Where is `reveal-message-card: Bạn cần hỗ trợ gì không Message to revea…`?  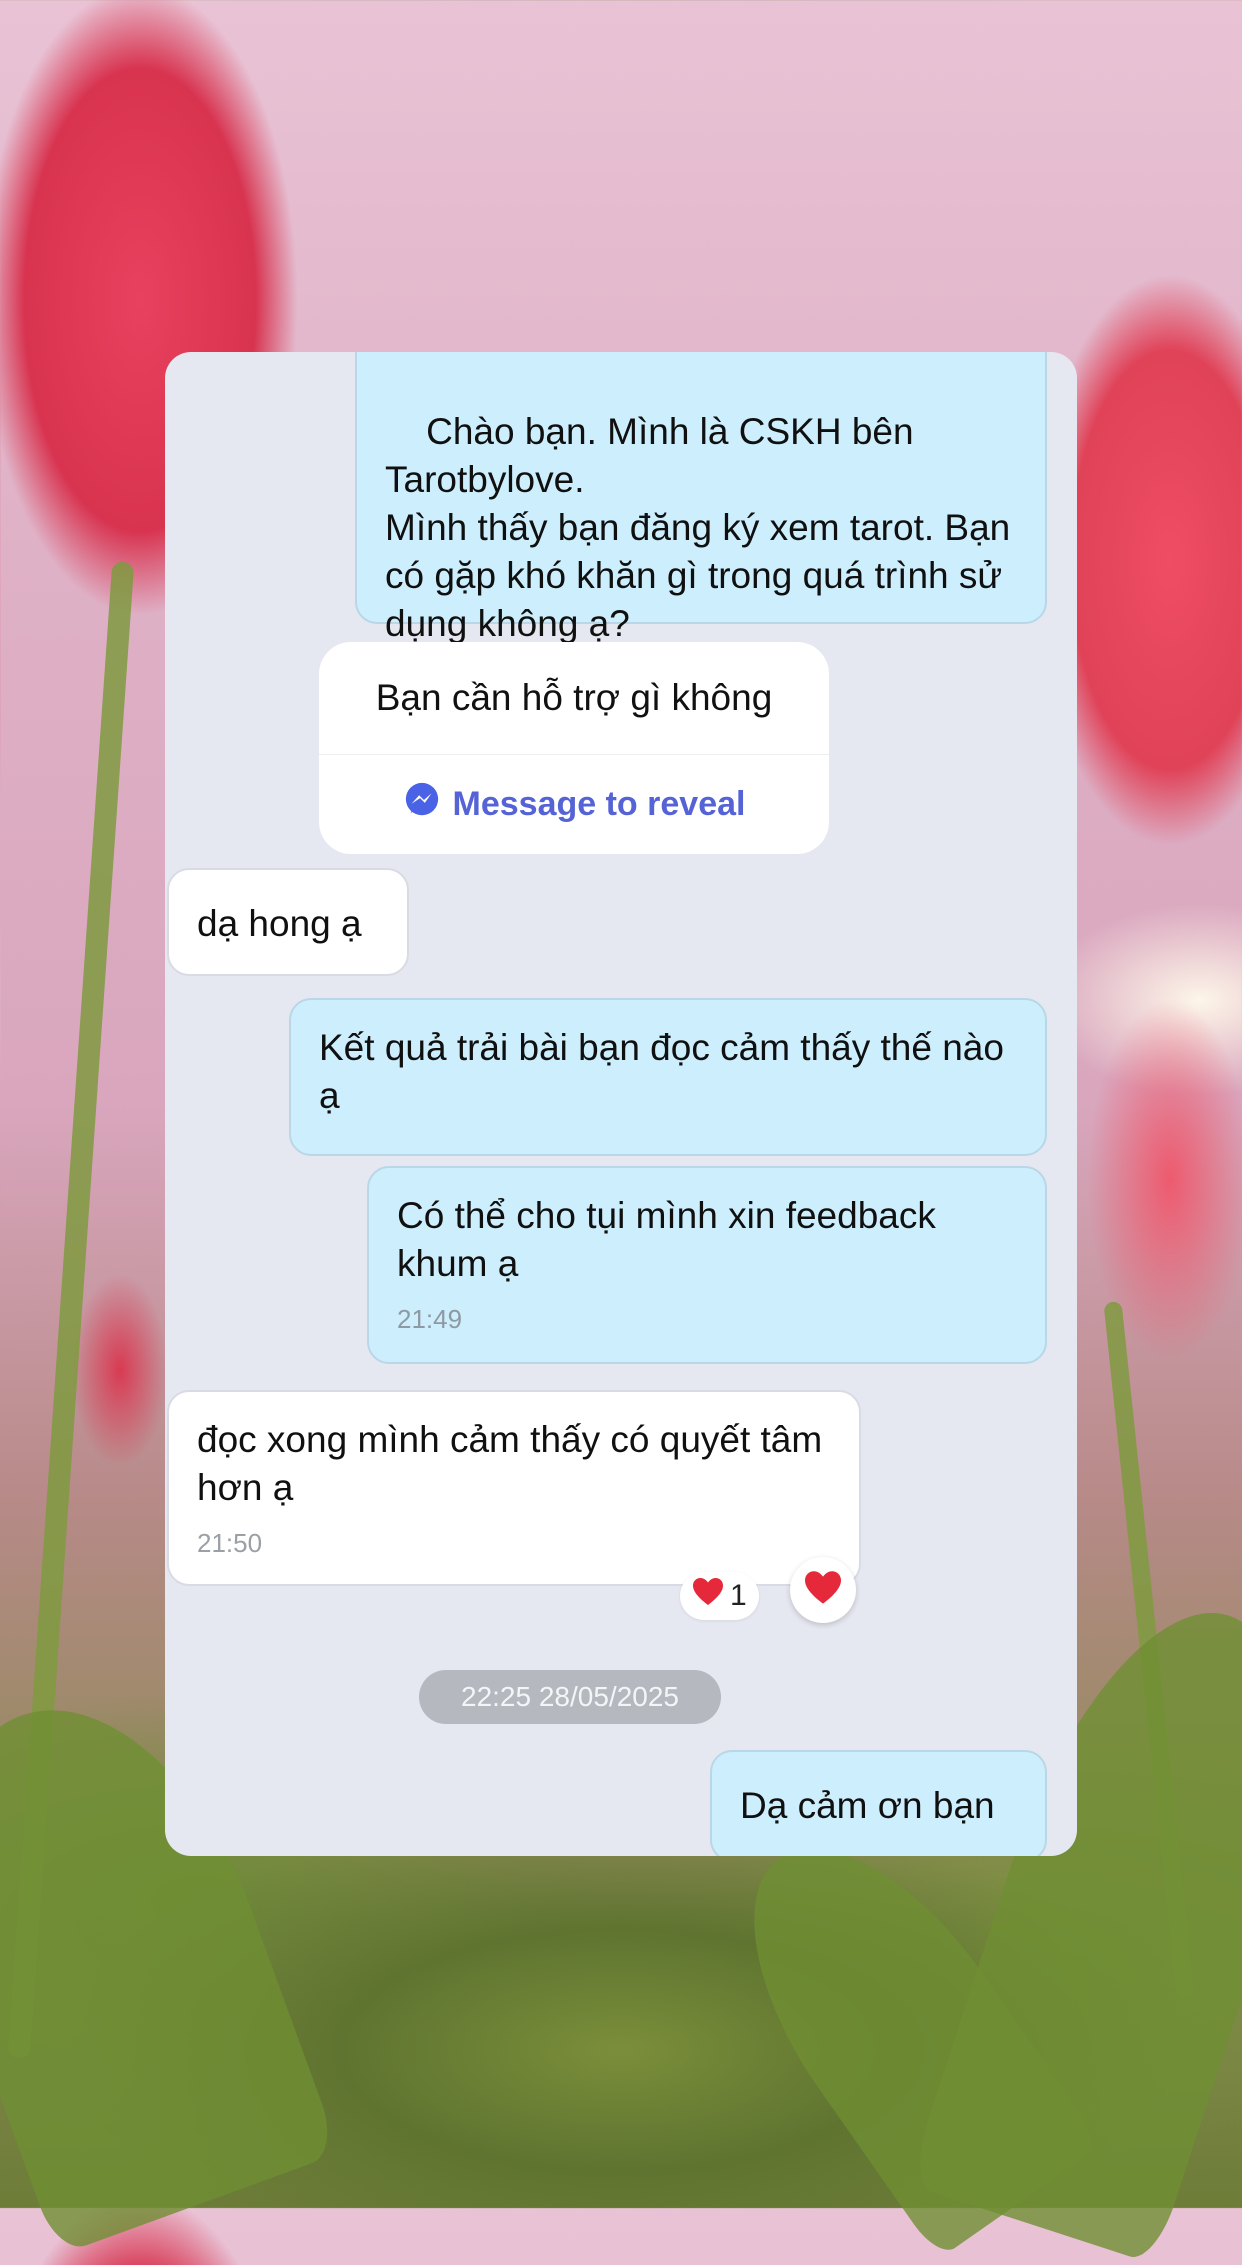 reveal-message-card: Bạn cần hỗ trợ gì không Message to revea… is located at coordinates (574, 748).